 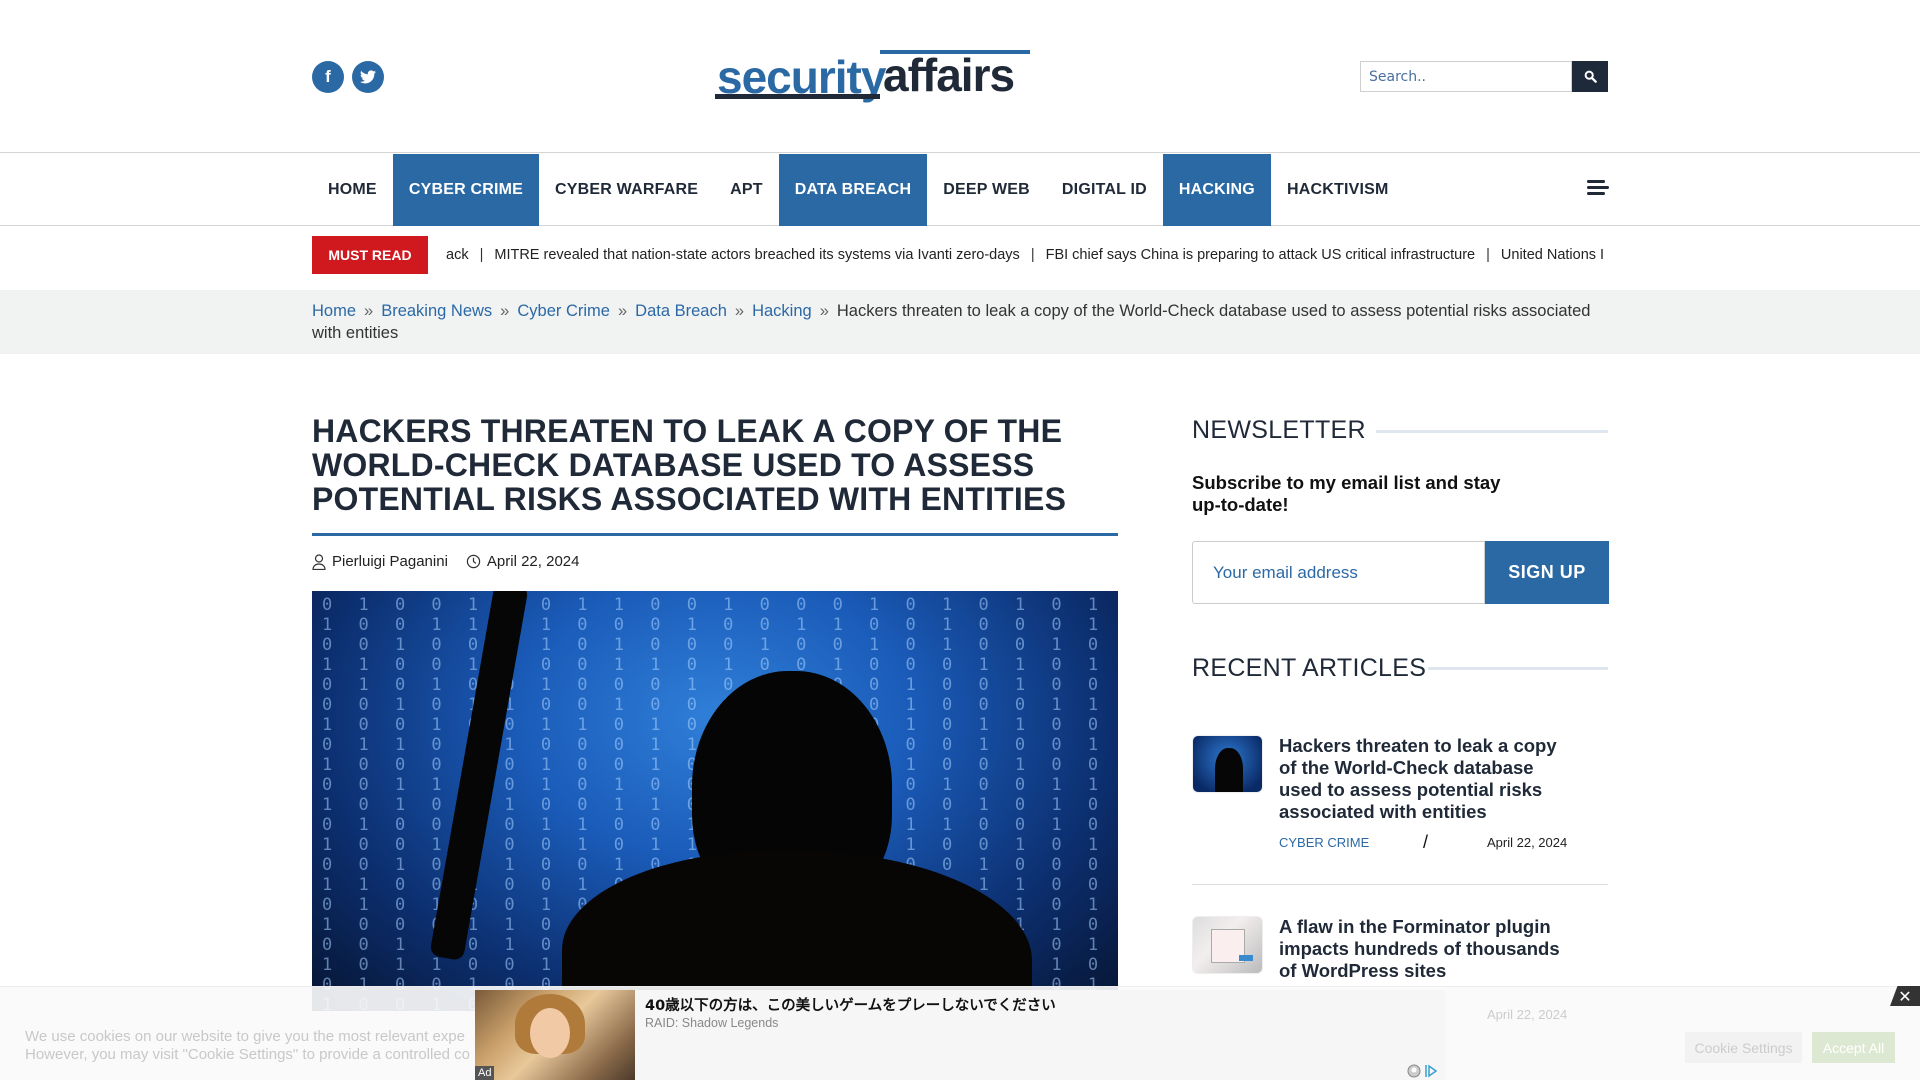 What do you see at coordinates (457, 255) in the screenshot?
I see `ticker-item: ack` at bounding box center [457, 255].